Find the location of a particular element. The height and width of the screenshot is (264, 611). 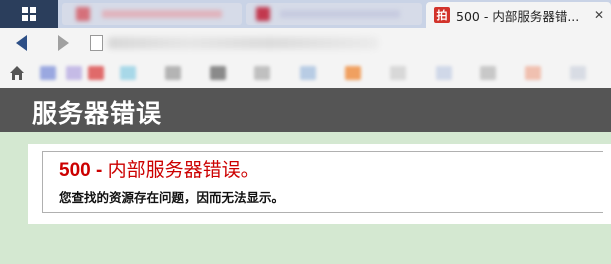

bookmarks-bar is located at coordinates (305, 73).